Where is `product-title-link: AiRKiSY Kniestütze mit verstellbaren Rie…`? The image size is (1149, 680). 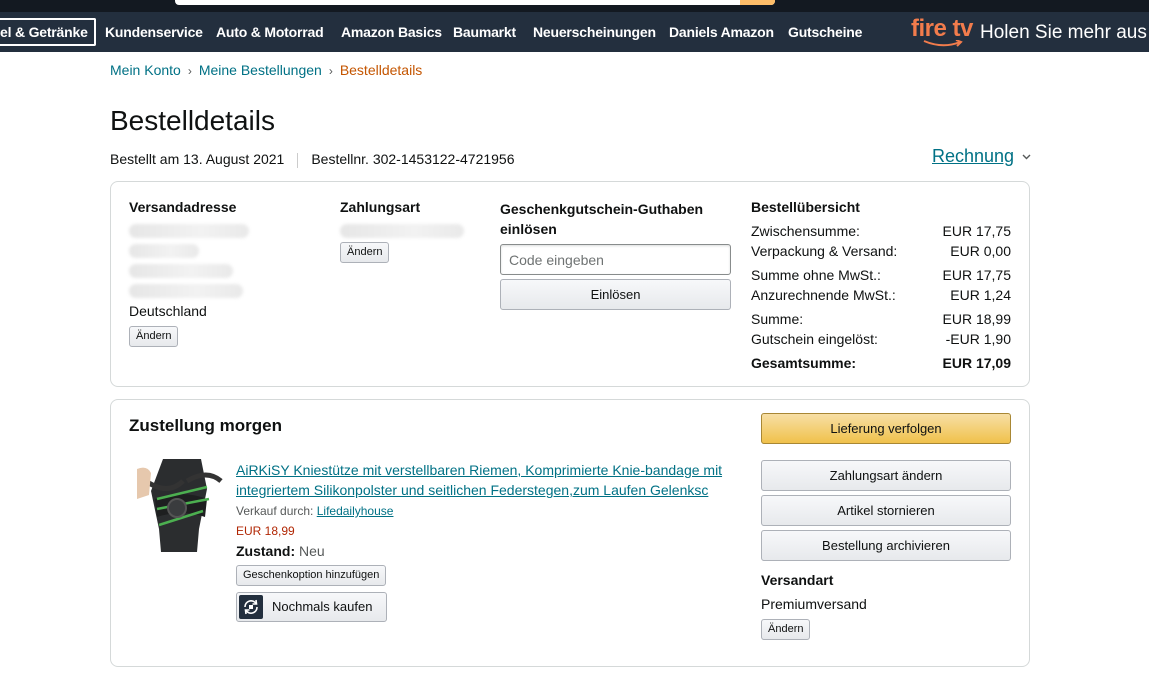 product-title-link: AiRKiSY Kniestütze mit verstellbaren Rie… is located at coordinates (491, 480).